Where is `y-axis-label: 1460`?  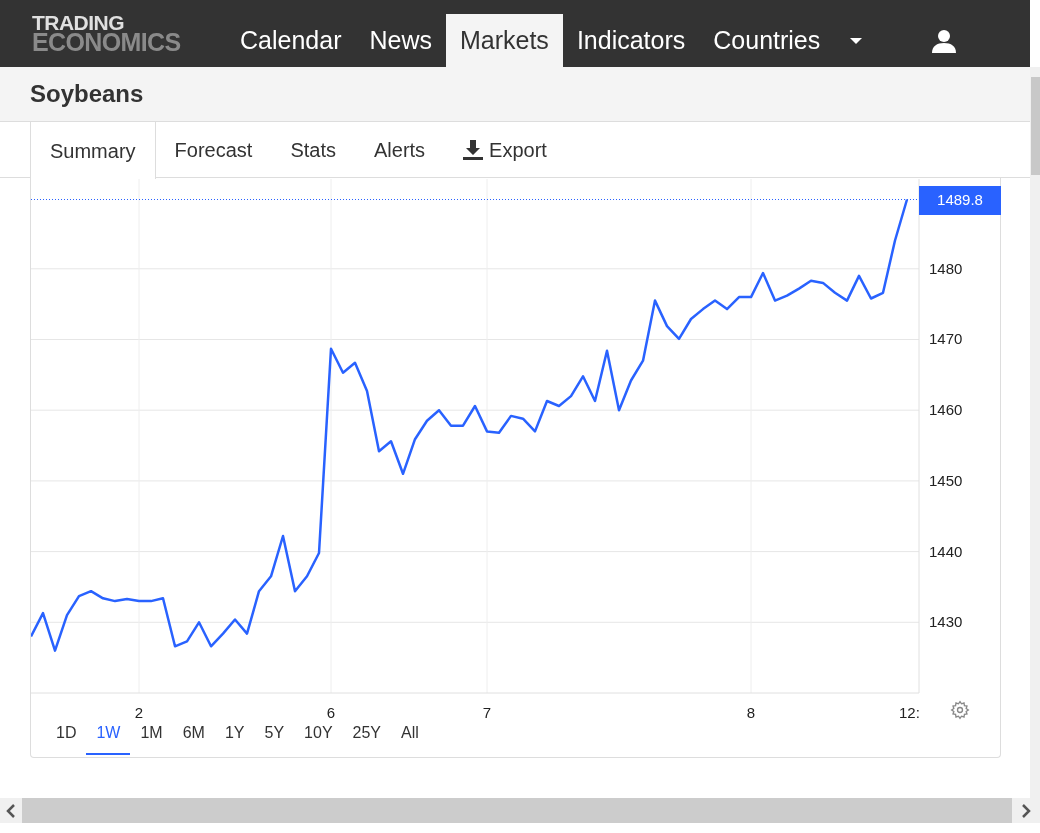
y-axis-label: 1460 is located at coordinates (946, 410).